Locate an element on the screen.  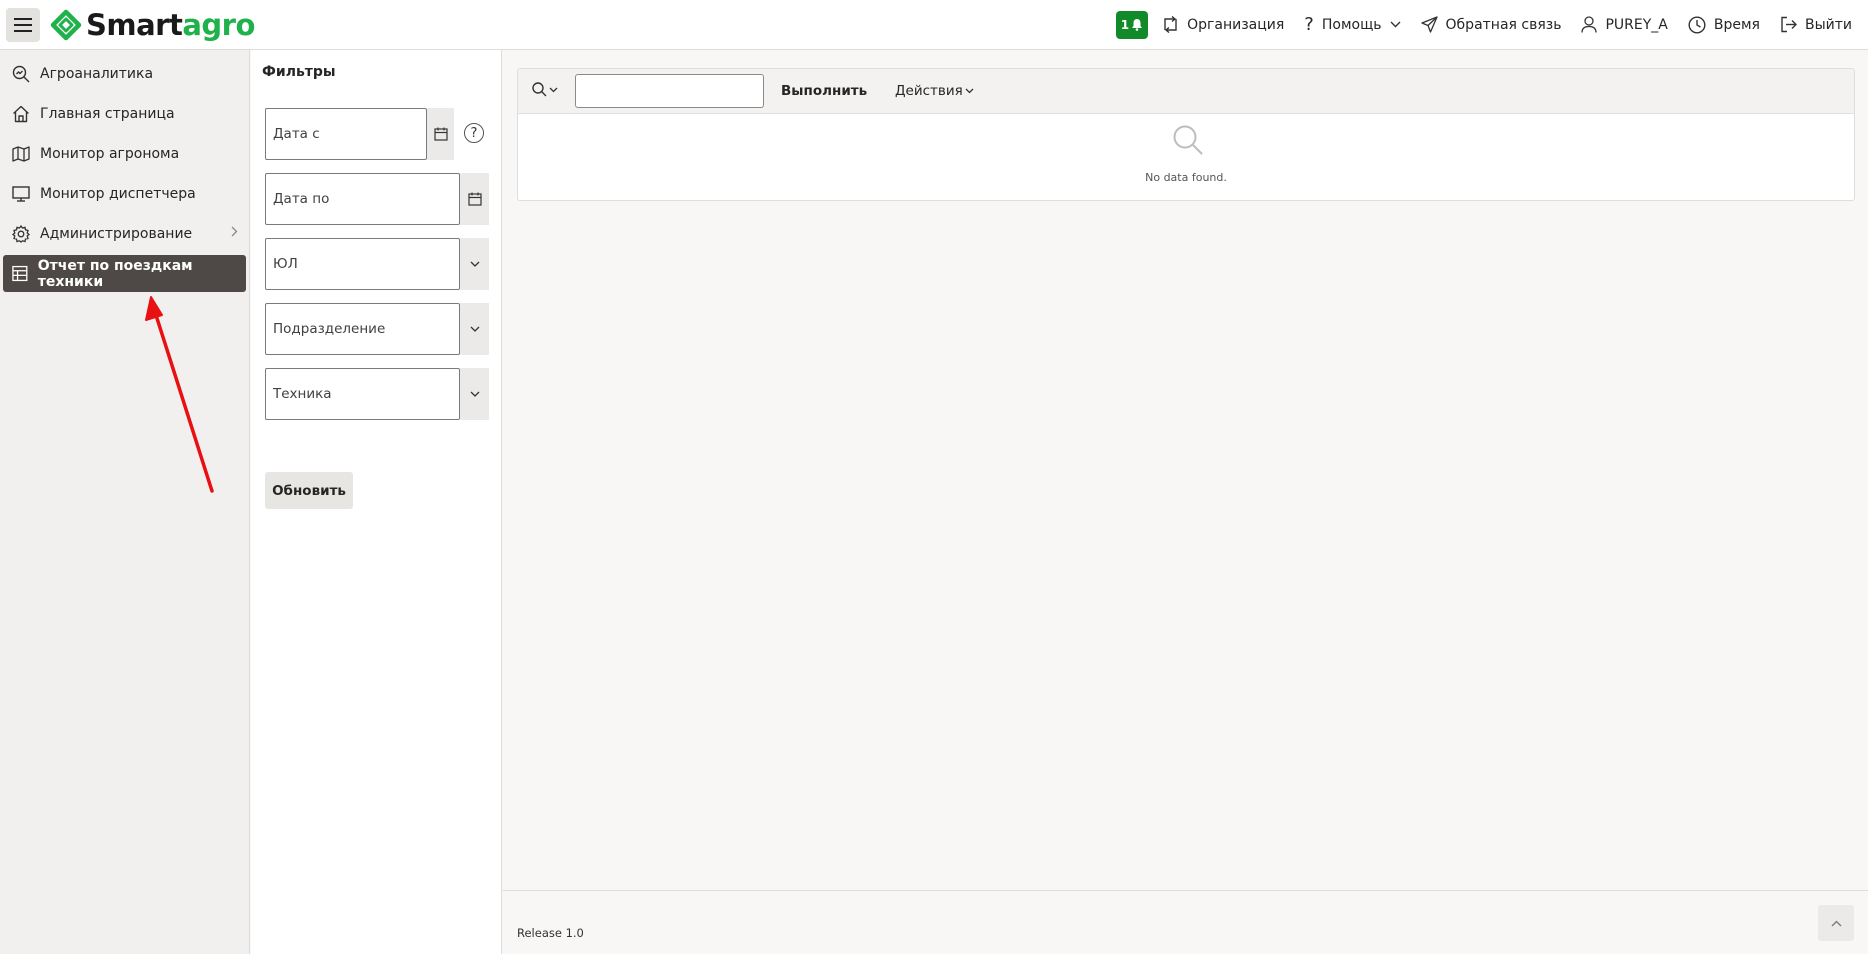
no-data-area: No data found. is located at coordinates (1186, 157).